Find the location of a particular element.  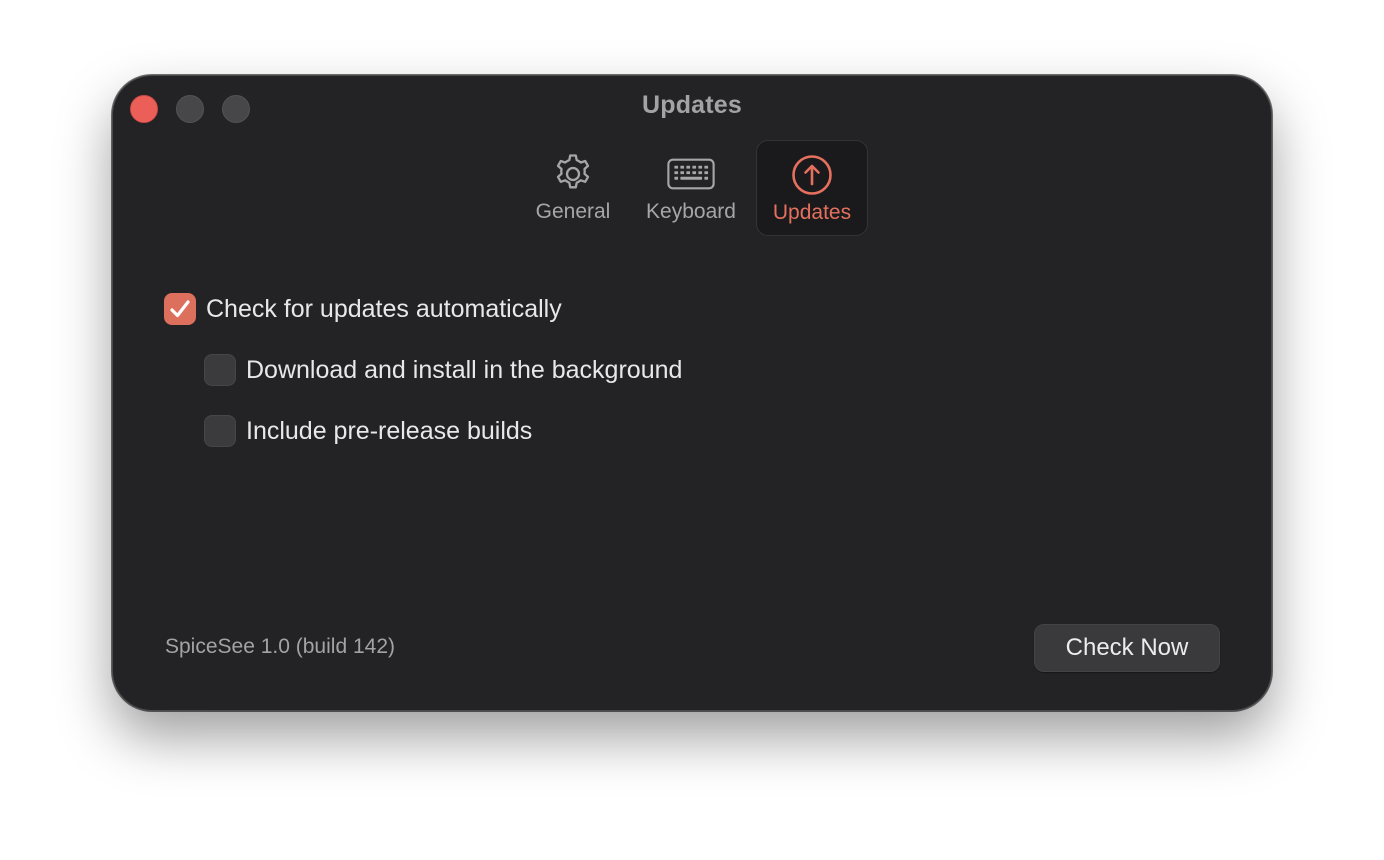

background-install-checkbox is located at coordinates (220, 370).